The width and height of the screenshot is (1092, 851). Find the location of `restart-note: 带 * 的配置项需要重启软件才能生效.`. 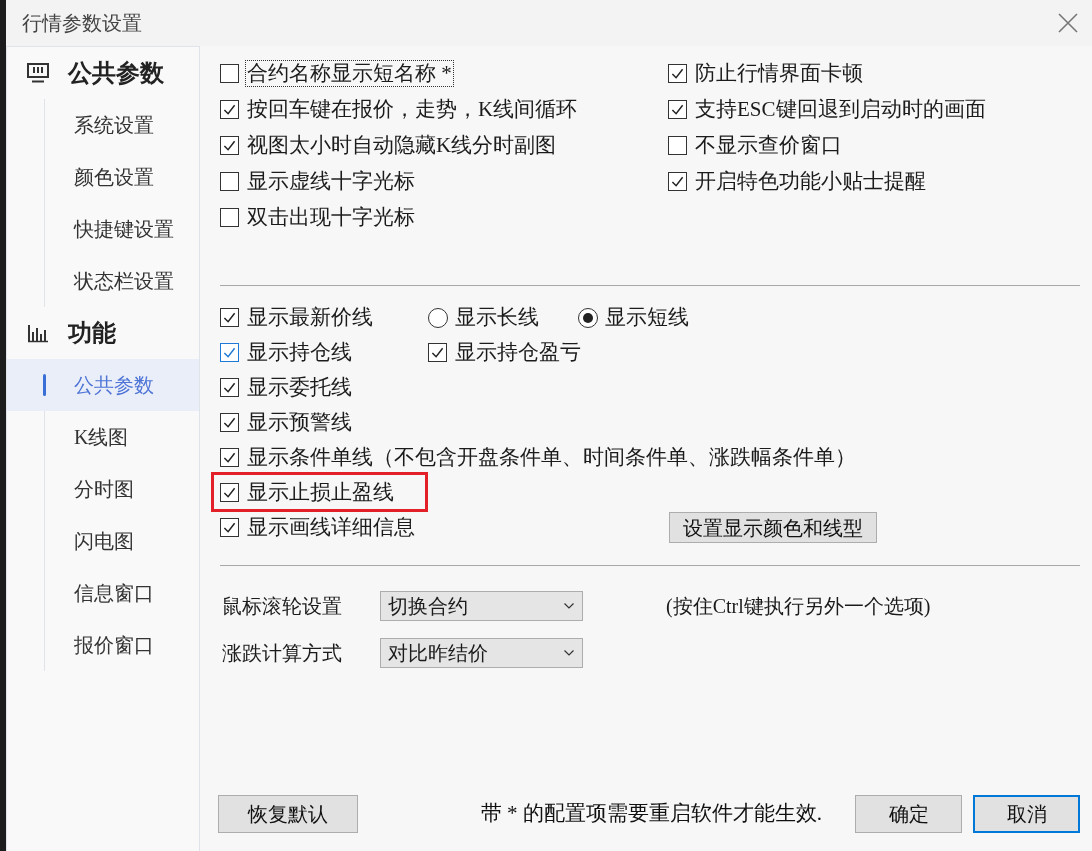

restart-note: 带 * 的配置项需要重启软件才能生效. is located at coordinates (651, 814).